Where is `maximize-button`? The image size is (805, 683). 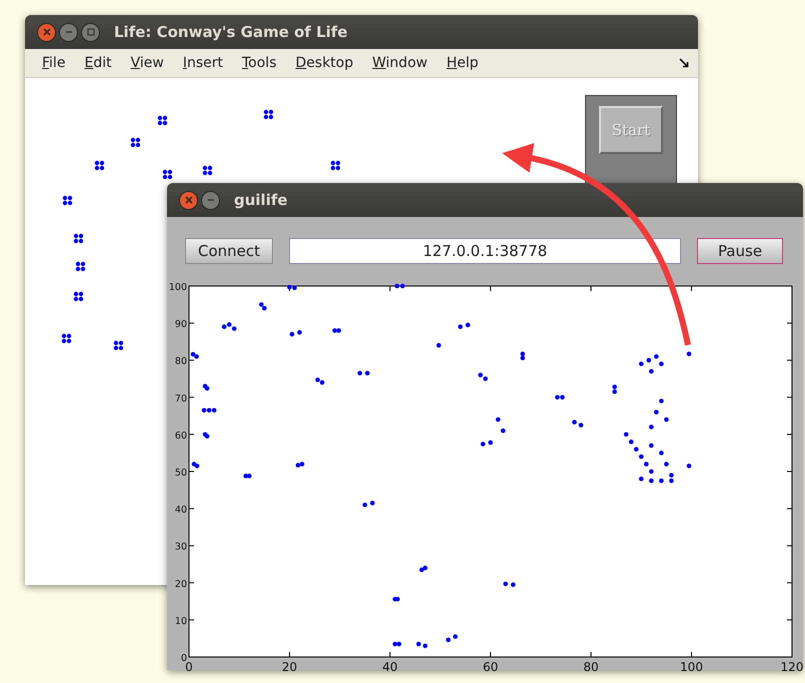
maximize-button is located at coordinates (90, 32).